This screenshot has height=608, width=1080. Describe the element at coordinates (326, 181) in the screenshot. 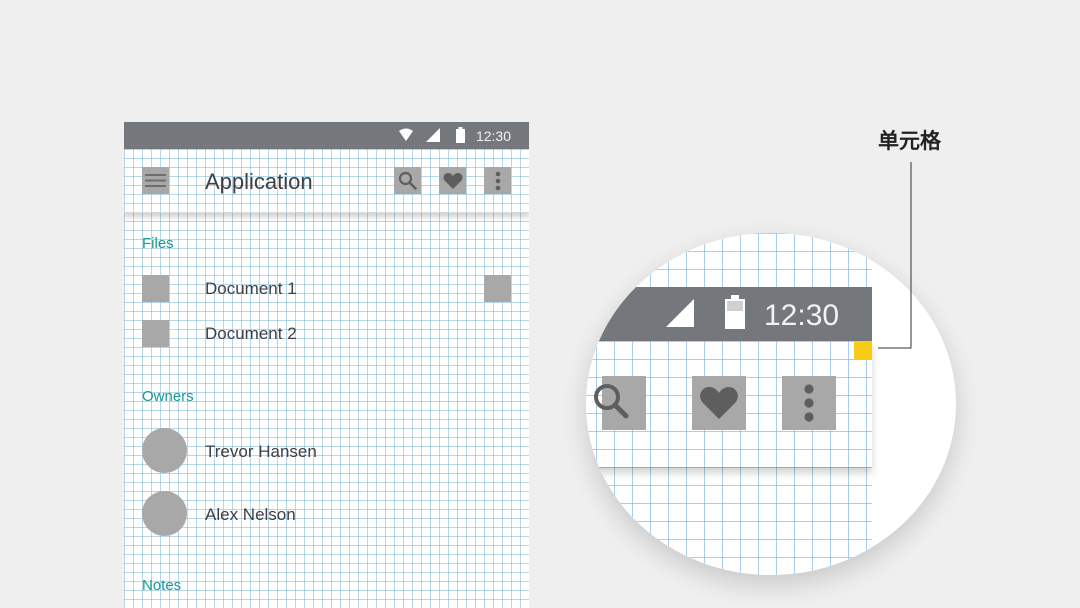

I see `app-bar: Application` at that location.